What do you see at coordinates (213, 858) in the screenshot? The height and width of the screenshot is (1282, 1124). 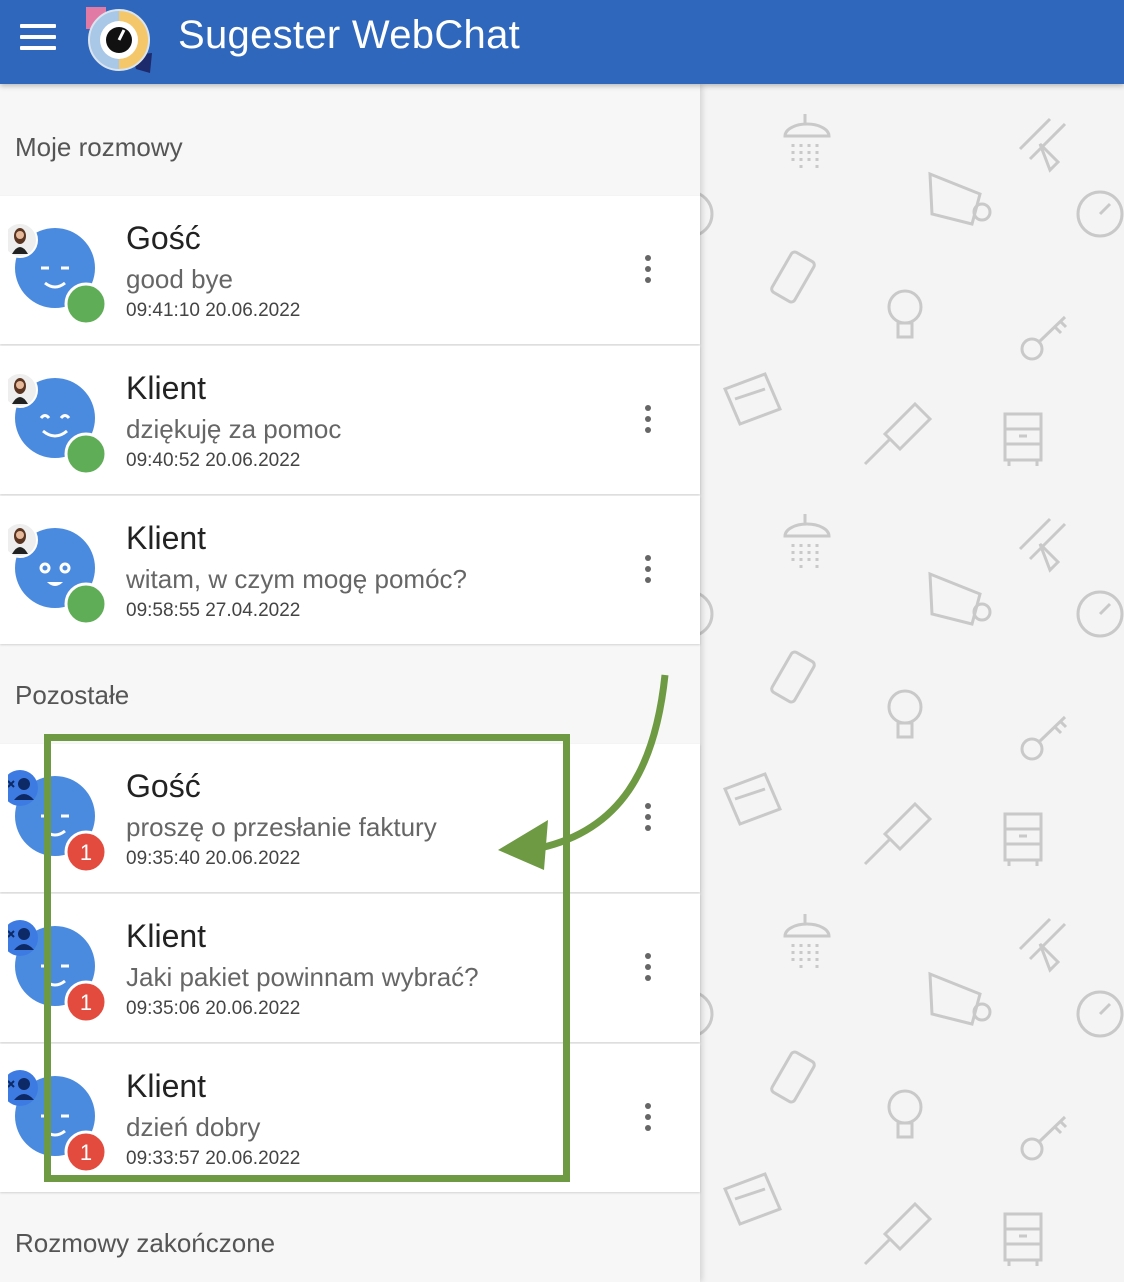 I see `conversation-timestamp: 09:35:40 20.06.2022` at bounding box center [213, 858].